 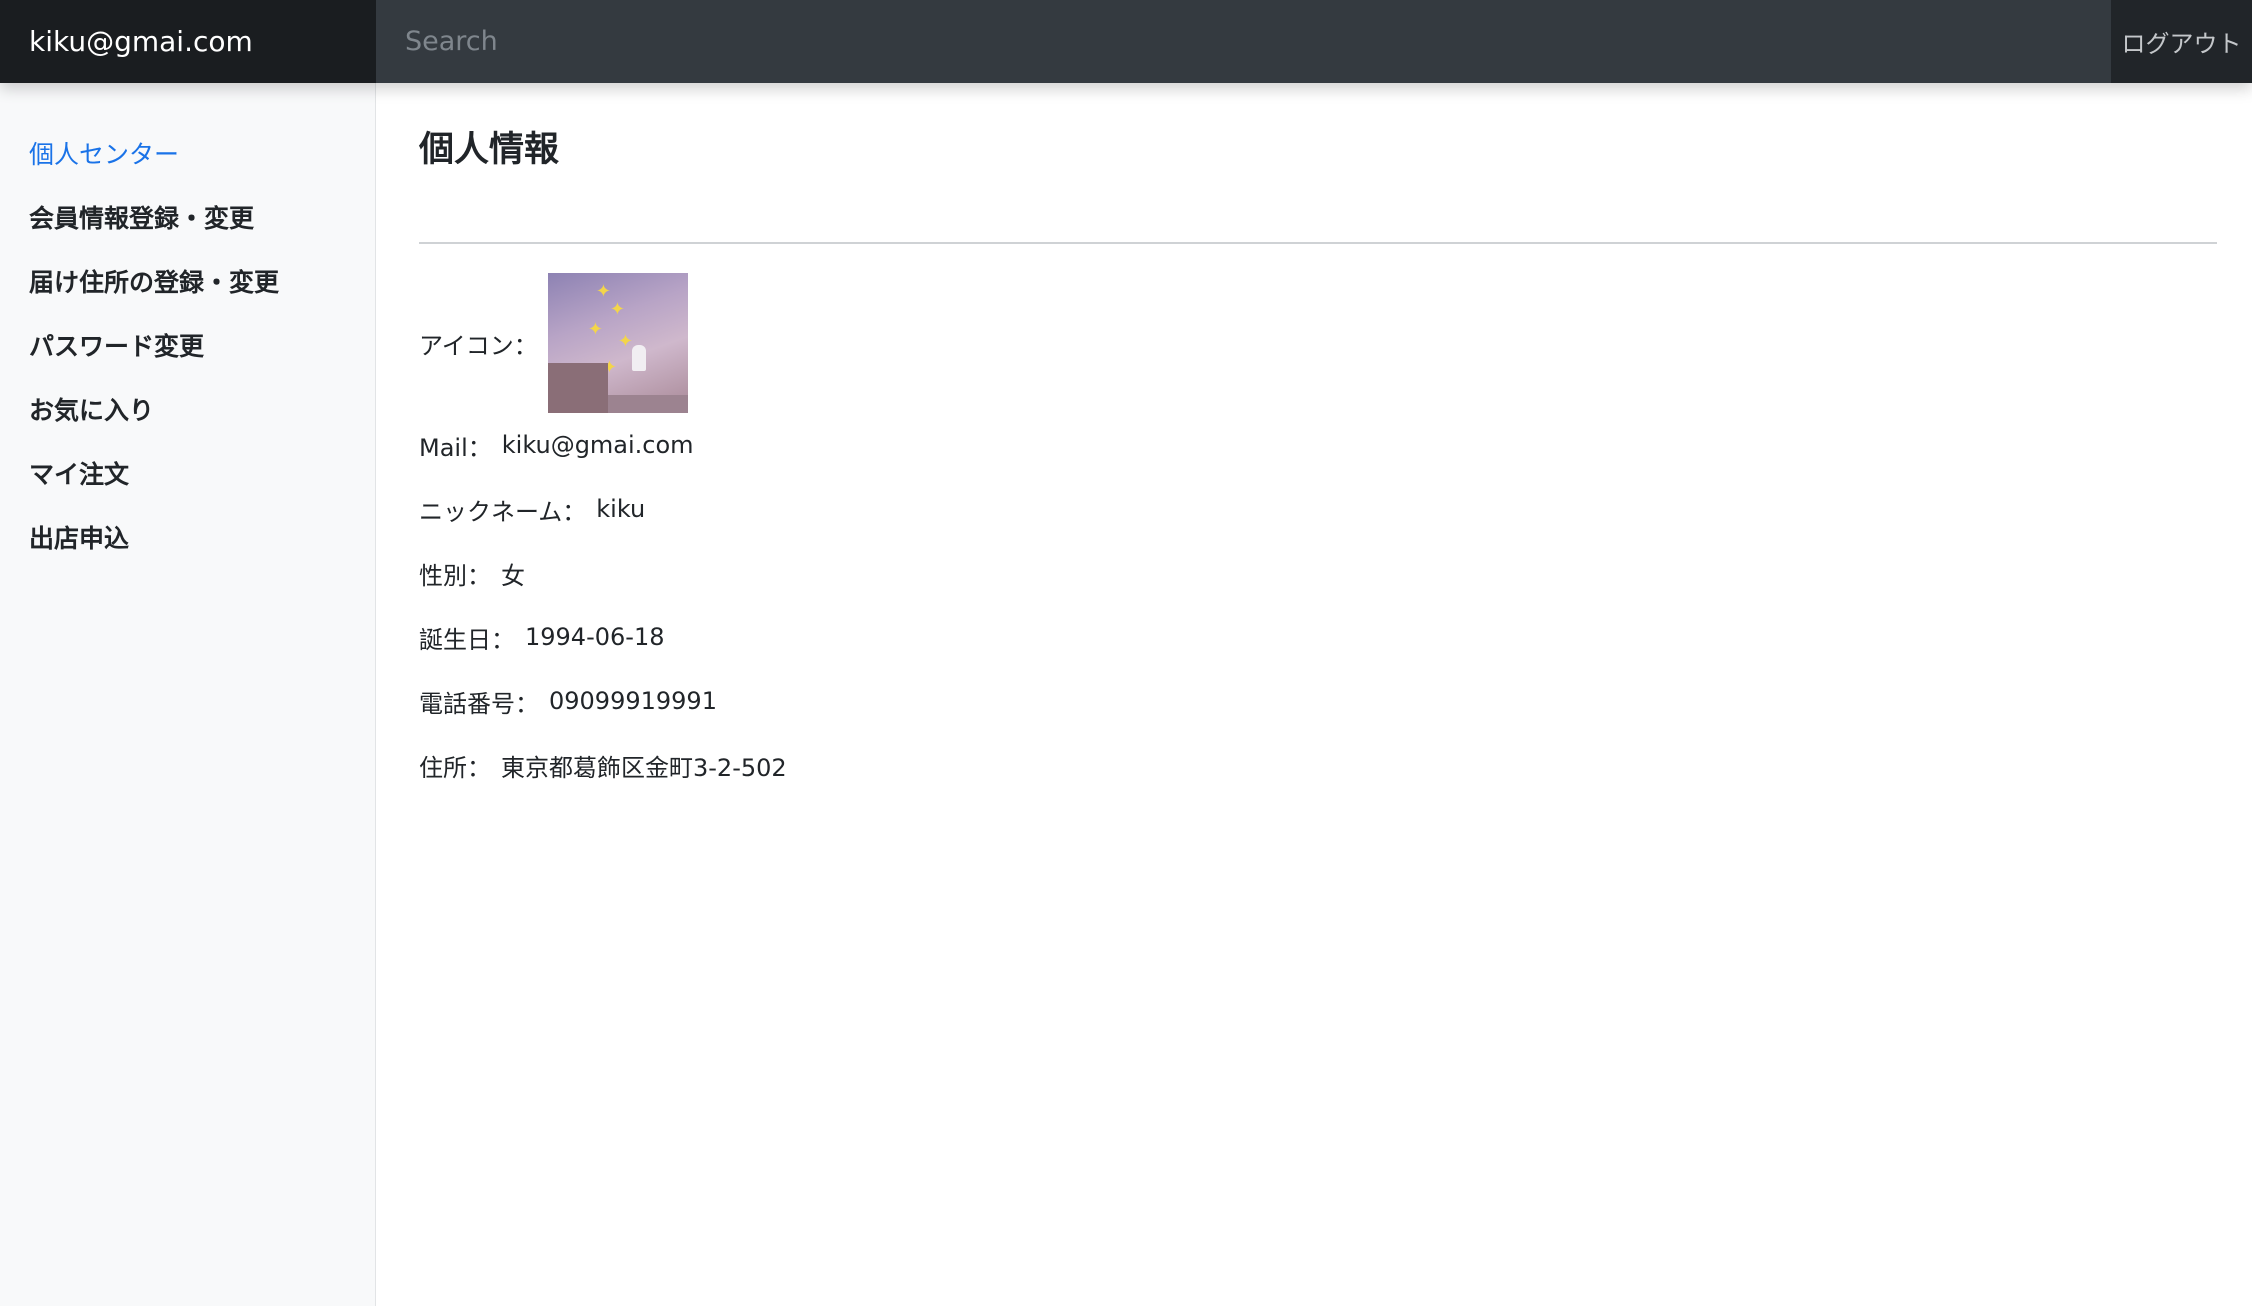 What do you see at coordinates (1318, 637) in the screenshot?
I see `birthday-row: 誕生日： 1994-06-18` at bounding box center [1318, 637].